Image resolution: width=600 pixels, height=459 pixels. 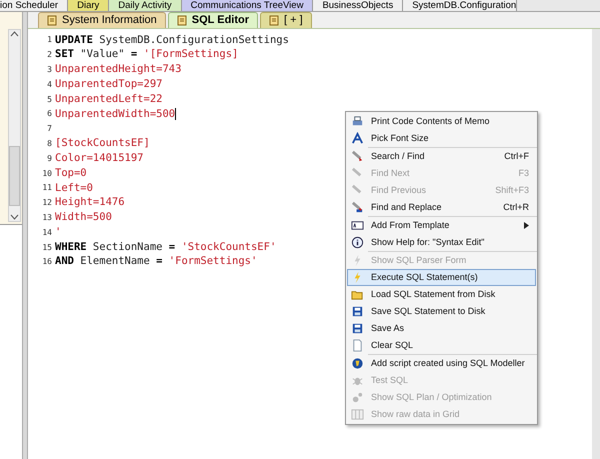 I want to click on tab: Communications TreeView, so click(x=248, y=5).